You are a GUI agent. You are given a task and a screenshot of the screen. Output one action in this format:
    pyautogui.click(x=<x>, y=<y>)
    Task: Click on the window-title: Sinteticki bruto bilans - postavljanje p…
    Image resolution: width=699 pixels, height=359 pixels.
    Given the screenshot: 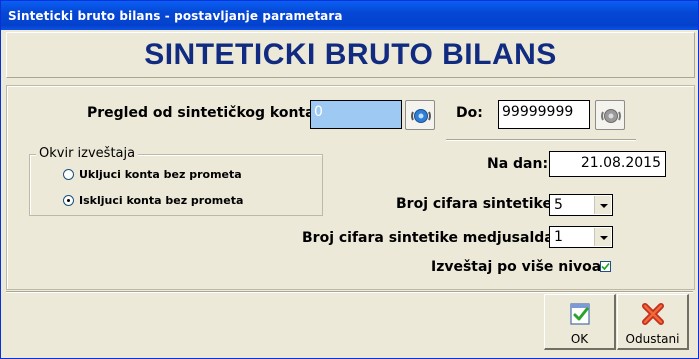 What is the action you would take?
    pyautogui.click(x=175, y=16)
    